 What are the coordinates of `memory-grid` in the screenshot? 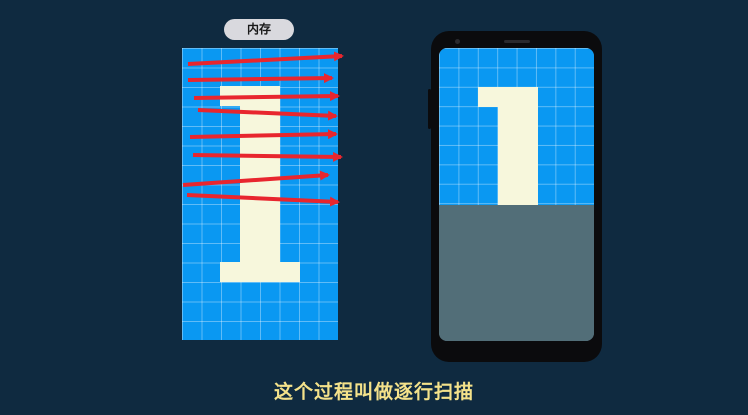 It's located at (260, 194).